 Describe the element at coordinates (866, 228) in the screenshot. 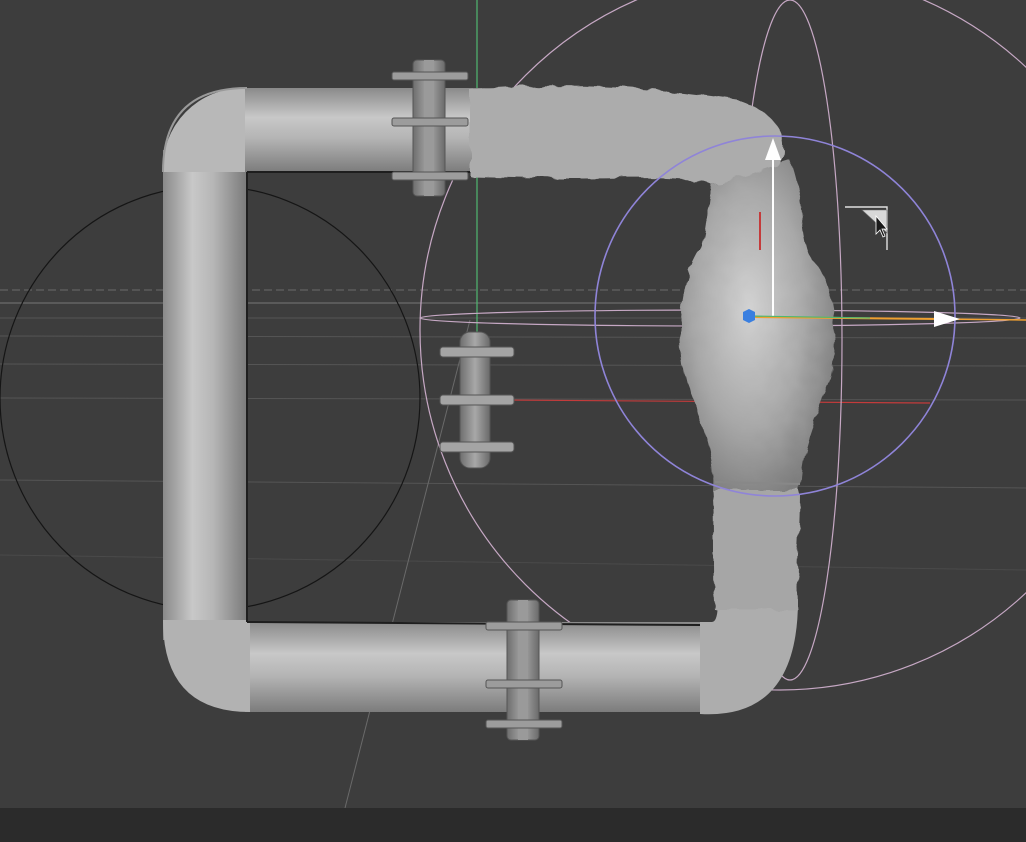

I see `arrow-cursor-icon` at that location.